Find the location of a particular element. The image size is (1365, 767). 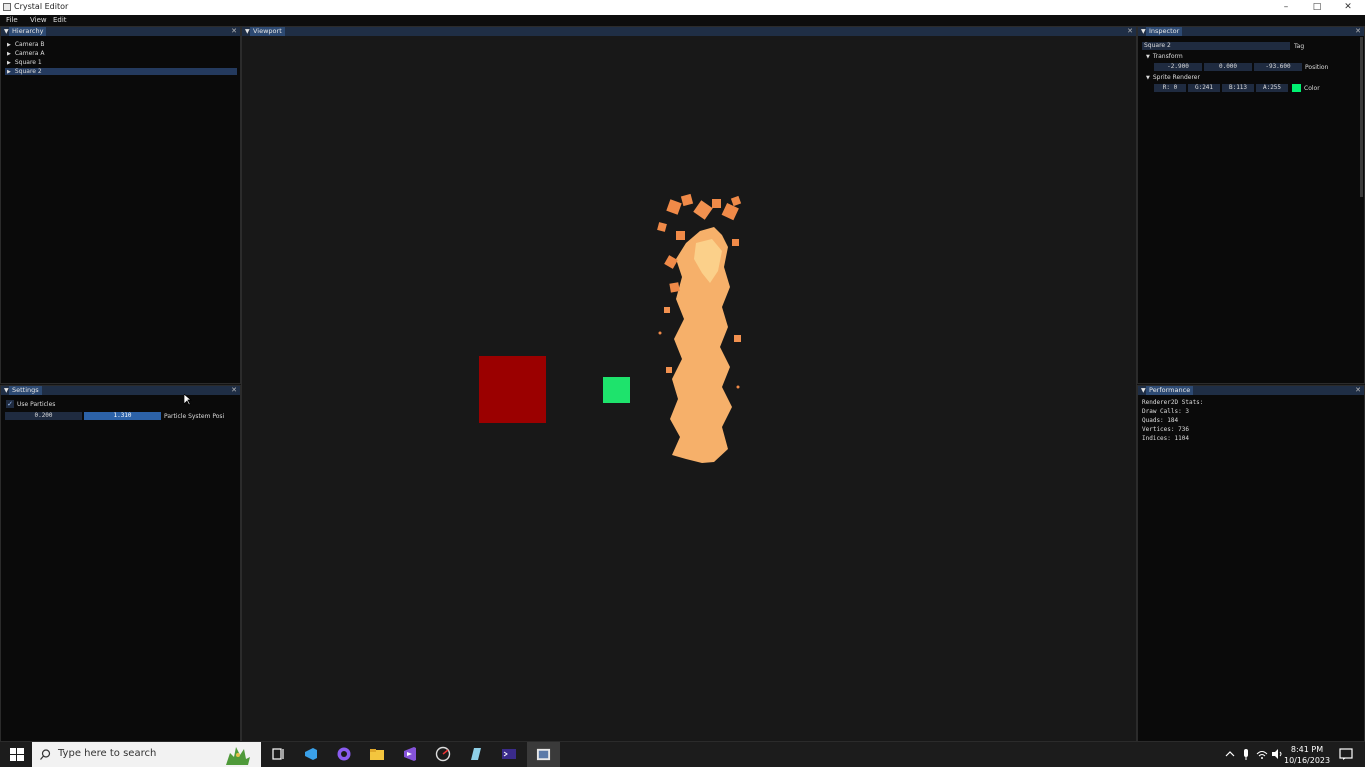

github-desktop-icon is located at coordinates (344, 754).